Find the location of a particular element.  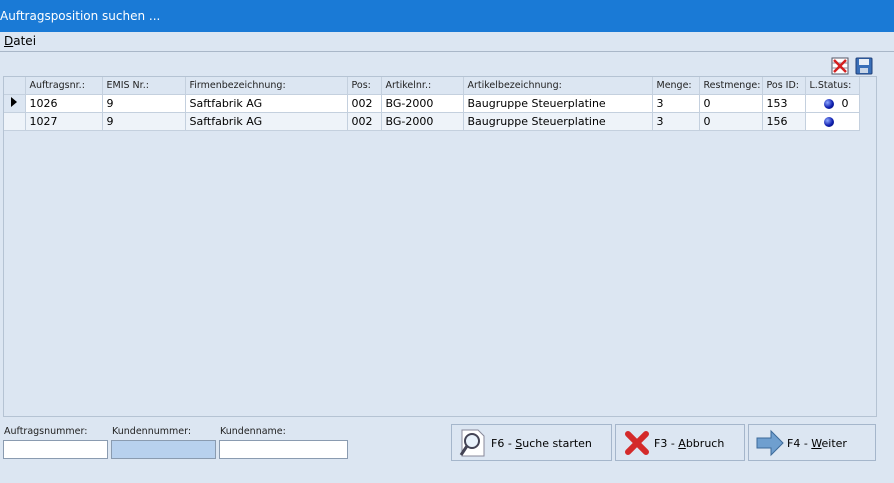

search-button-label: F6 - Suche starten is located at coordinates (541, 443).